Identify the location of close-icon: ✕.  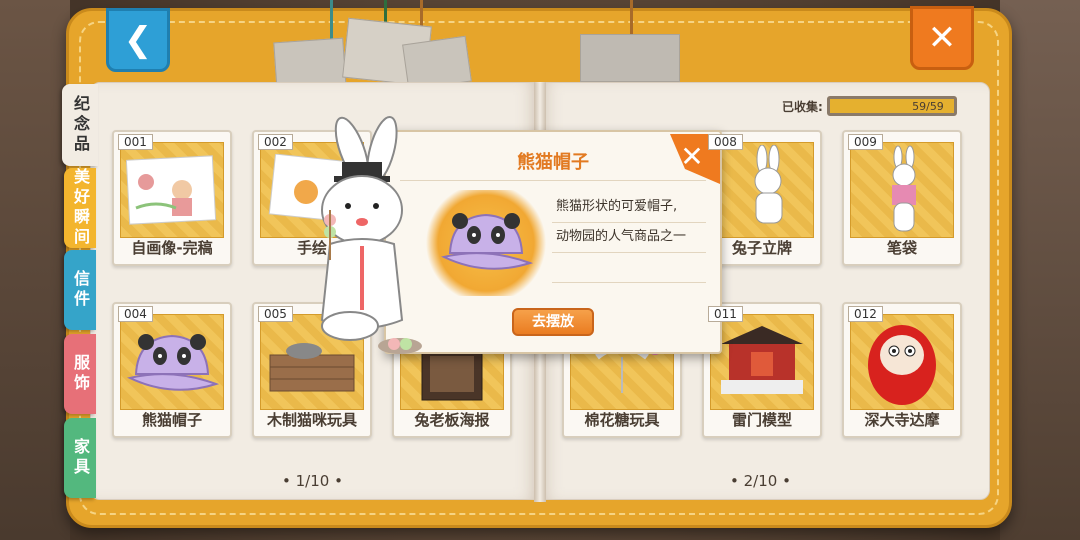
(942, 38).